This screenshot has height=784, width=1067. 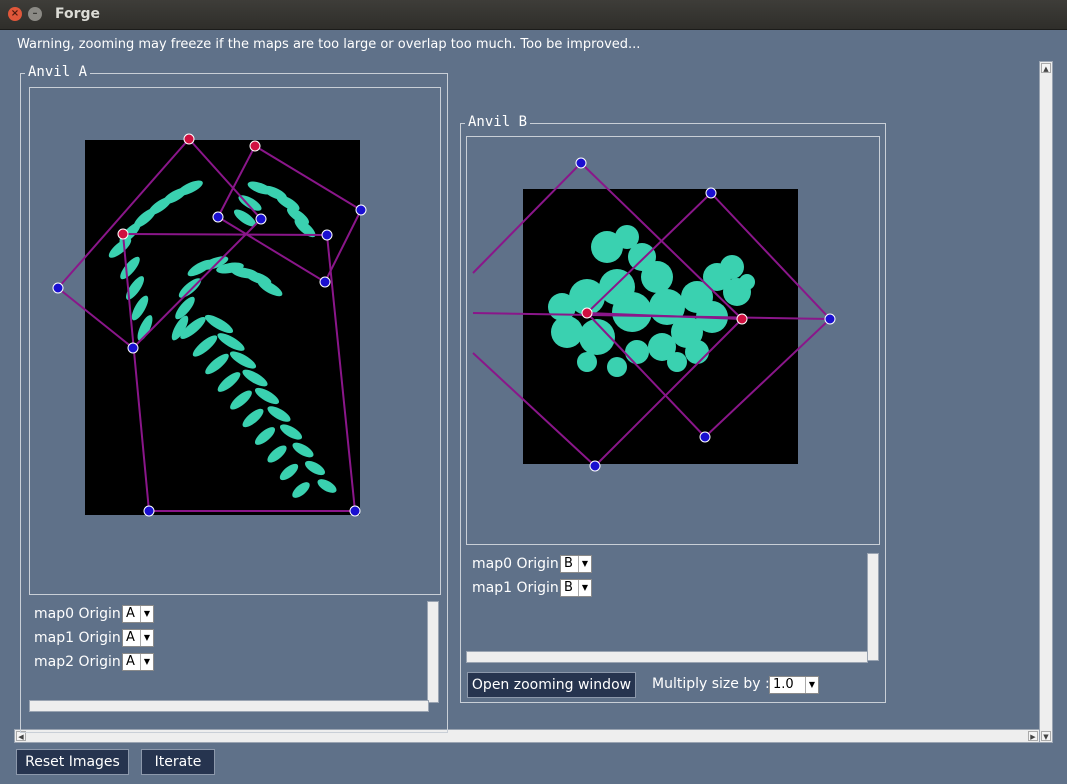 What do you see at coordinates (1046, 68) in the screenshot?
I see `scroll-up-icon: ▲` at bounding box center [1046, 68].